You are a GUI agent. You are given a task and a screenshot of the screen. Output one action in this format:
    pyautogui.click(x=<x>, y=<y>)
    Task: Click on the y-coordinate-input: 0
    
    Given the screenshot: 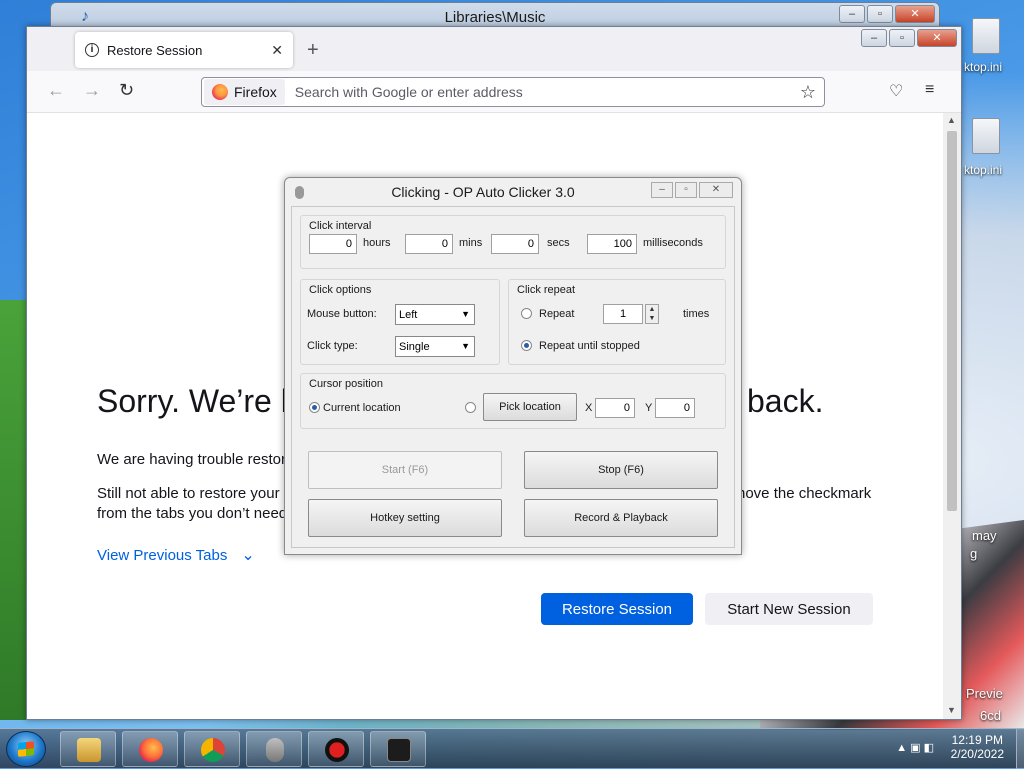 What is the action you would take?
    pyautogui.click(x=675, y=408)
    